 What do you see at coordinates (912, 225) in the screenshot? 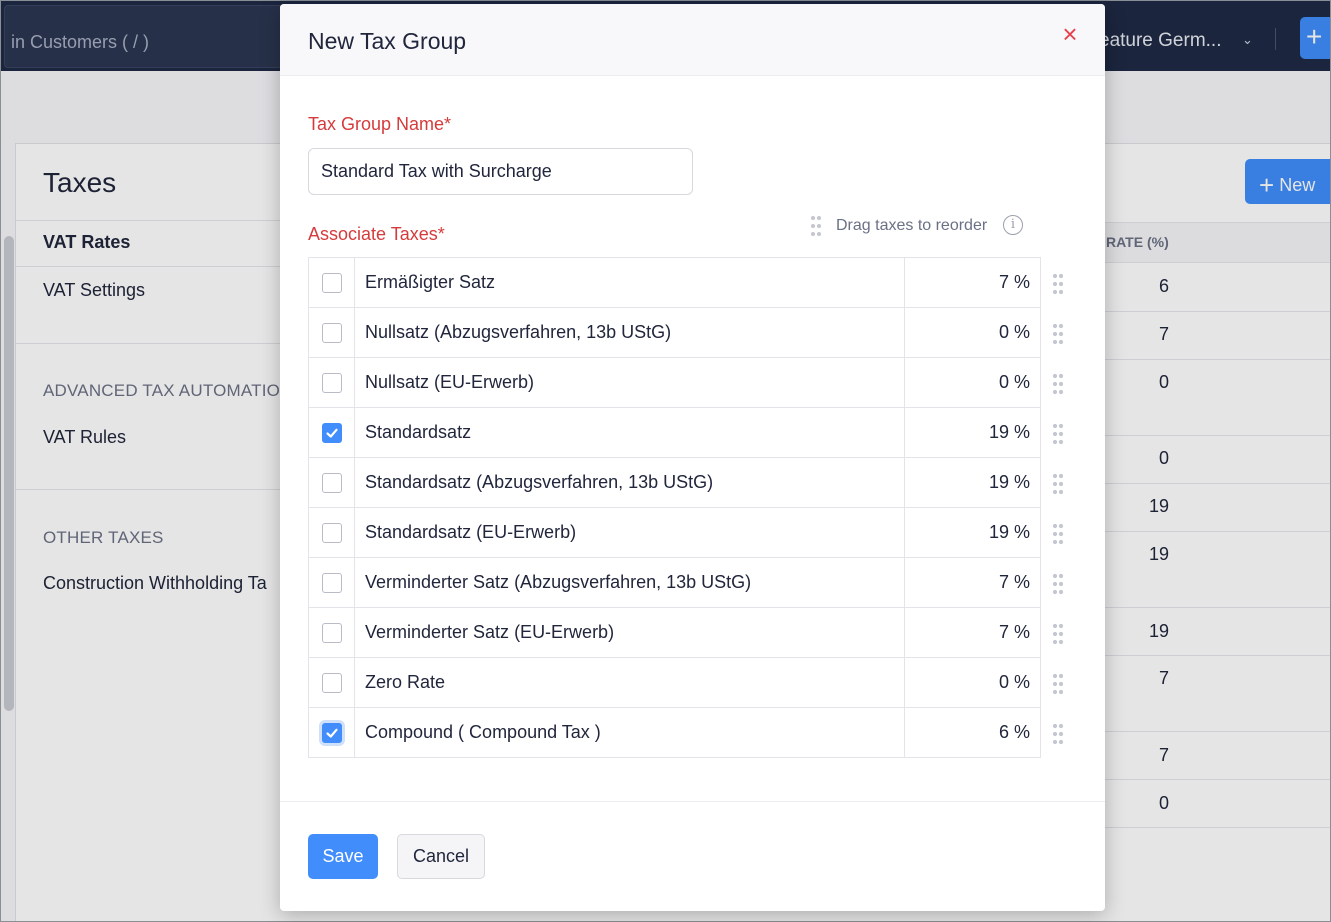
I see `reorder-hint-text: Drag taxes to reorder` at bounding box center [912, 225].